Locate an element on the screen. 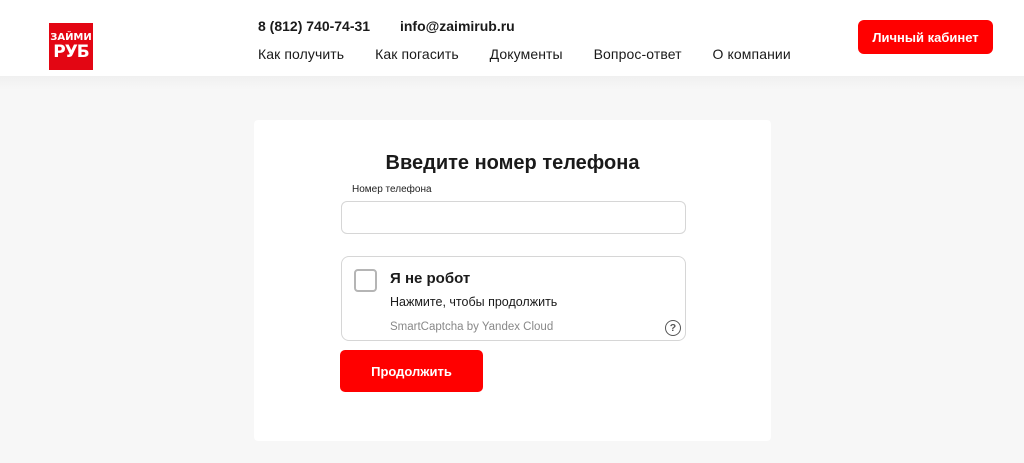 The image size is (1024, 463). nav-item-about: О компании is located at coordinates (752, 54).